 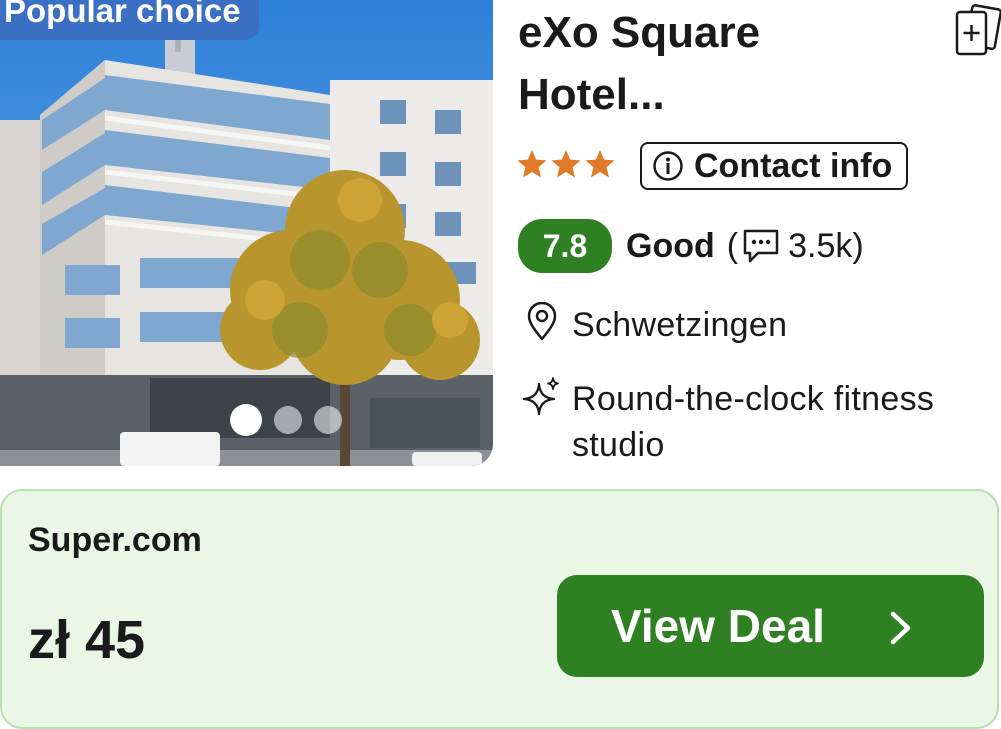 I want to click on star-rating, so click(x=566, y=164).